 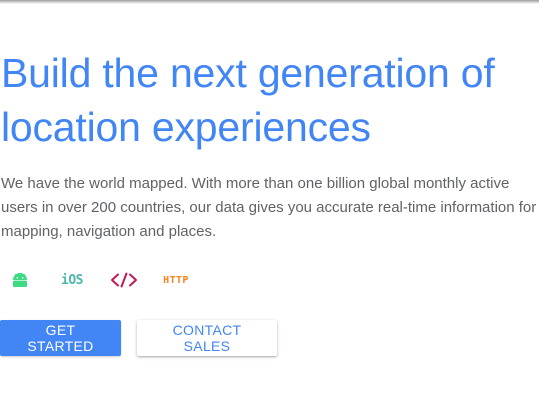 I want to click on android-icon-graphic, so click(x=20, y=280).